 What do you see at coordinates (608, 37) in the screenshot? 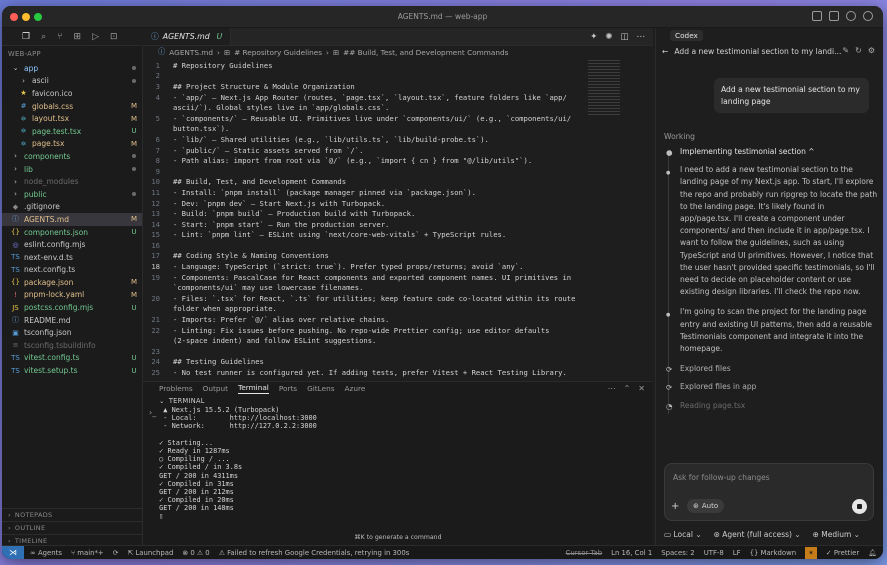
I see `openai-icon: ✺` at bounding box center [608, 37].